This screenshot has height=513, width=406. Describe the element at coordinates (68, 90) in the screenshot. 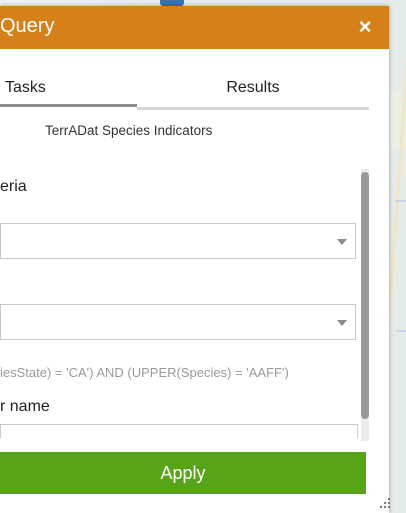

I see `tab-tasks: Tasks` at that location.